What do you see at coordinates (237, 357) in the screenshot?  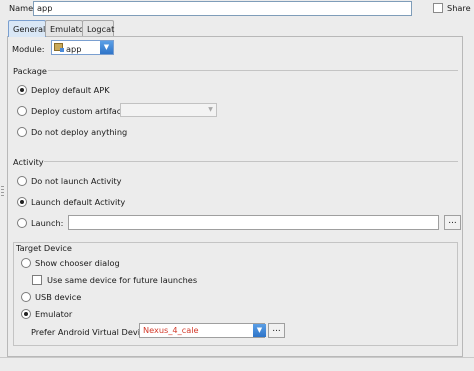 I see `bottom-divider` at bounding box center [237, 357].